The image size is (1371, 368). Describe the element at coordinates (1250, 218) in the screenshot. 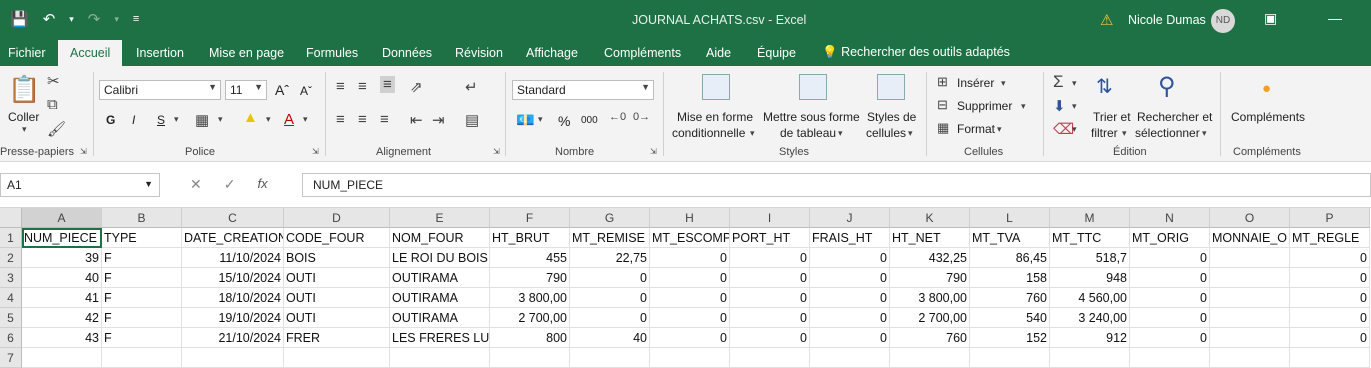

I see `column-header: O` at that location.